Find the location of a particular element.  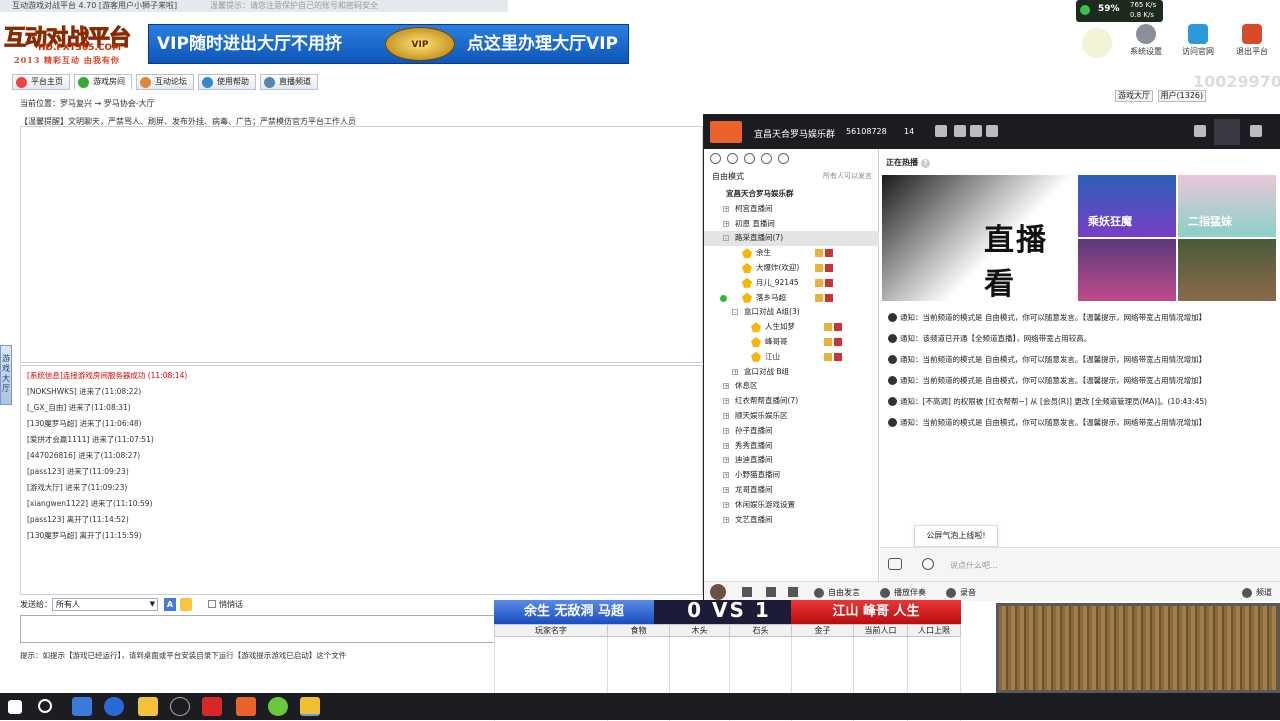

official-site-button: 访问官网 is located at coordinates (1198, 42).